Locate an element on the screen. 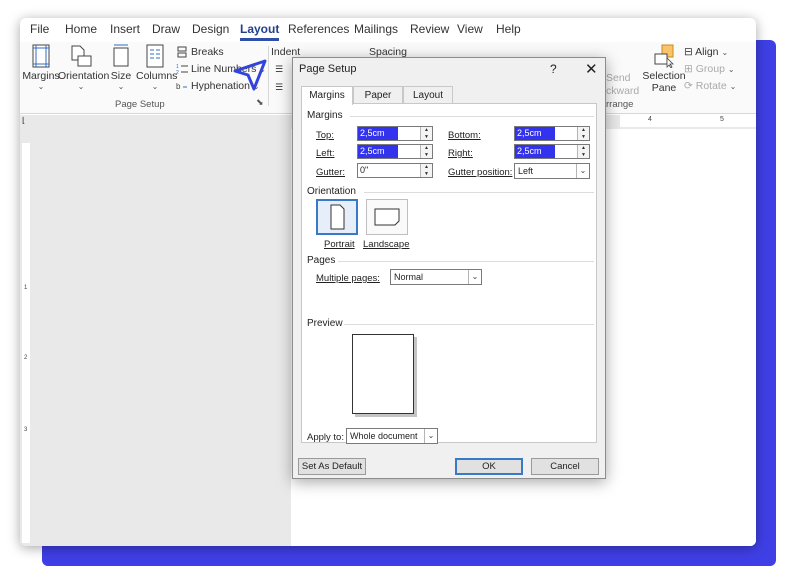  gutter-position-label: Gutter position: is located at coordinates (480, 172).